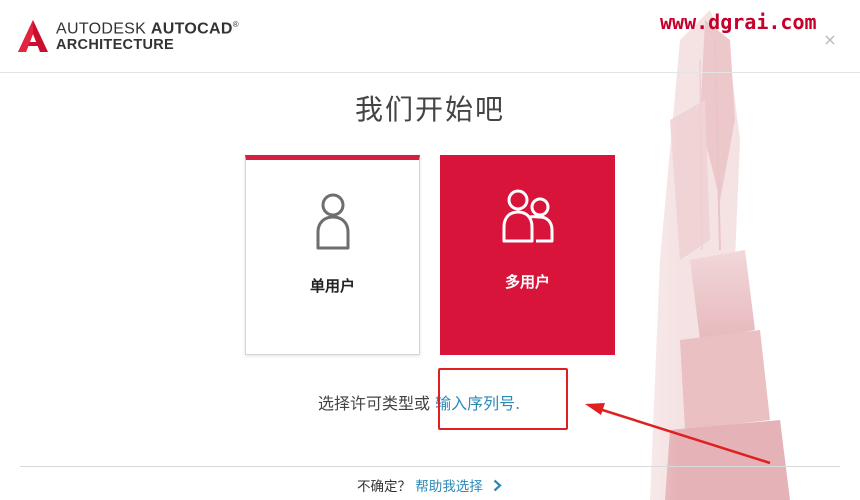  Describe the element at coordinates (527, 255) in the screenshot. I see `multi-user-option: 多用户` at that location.